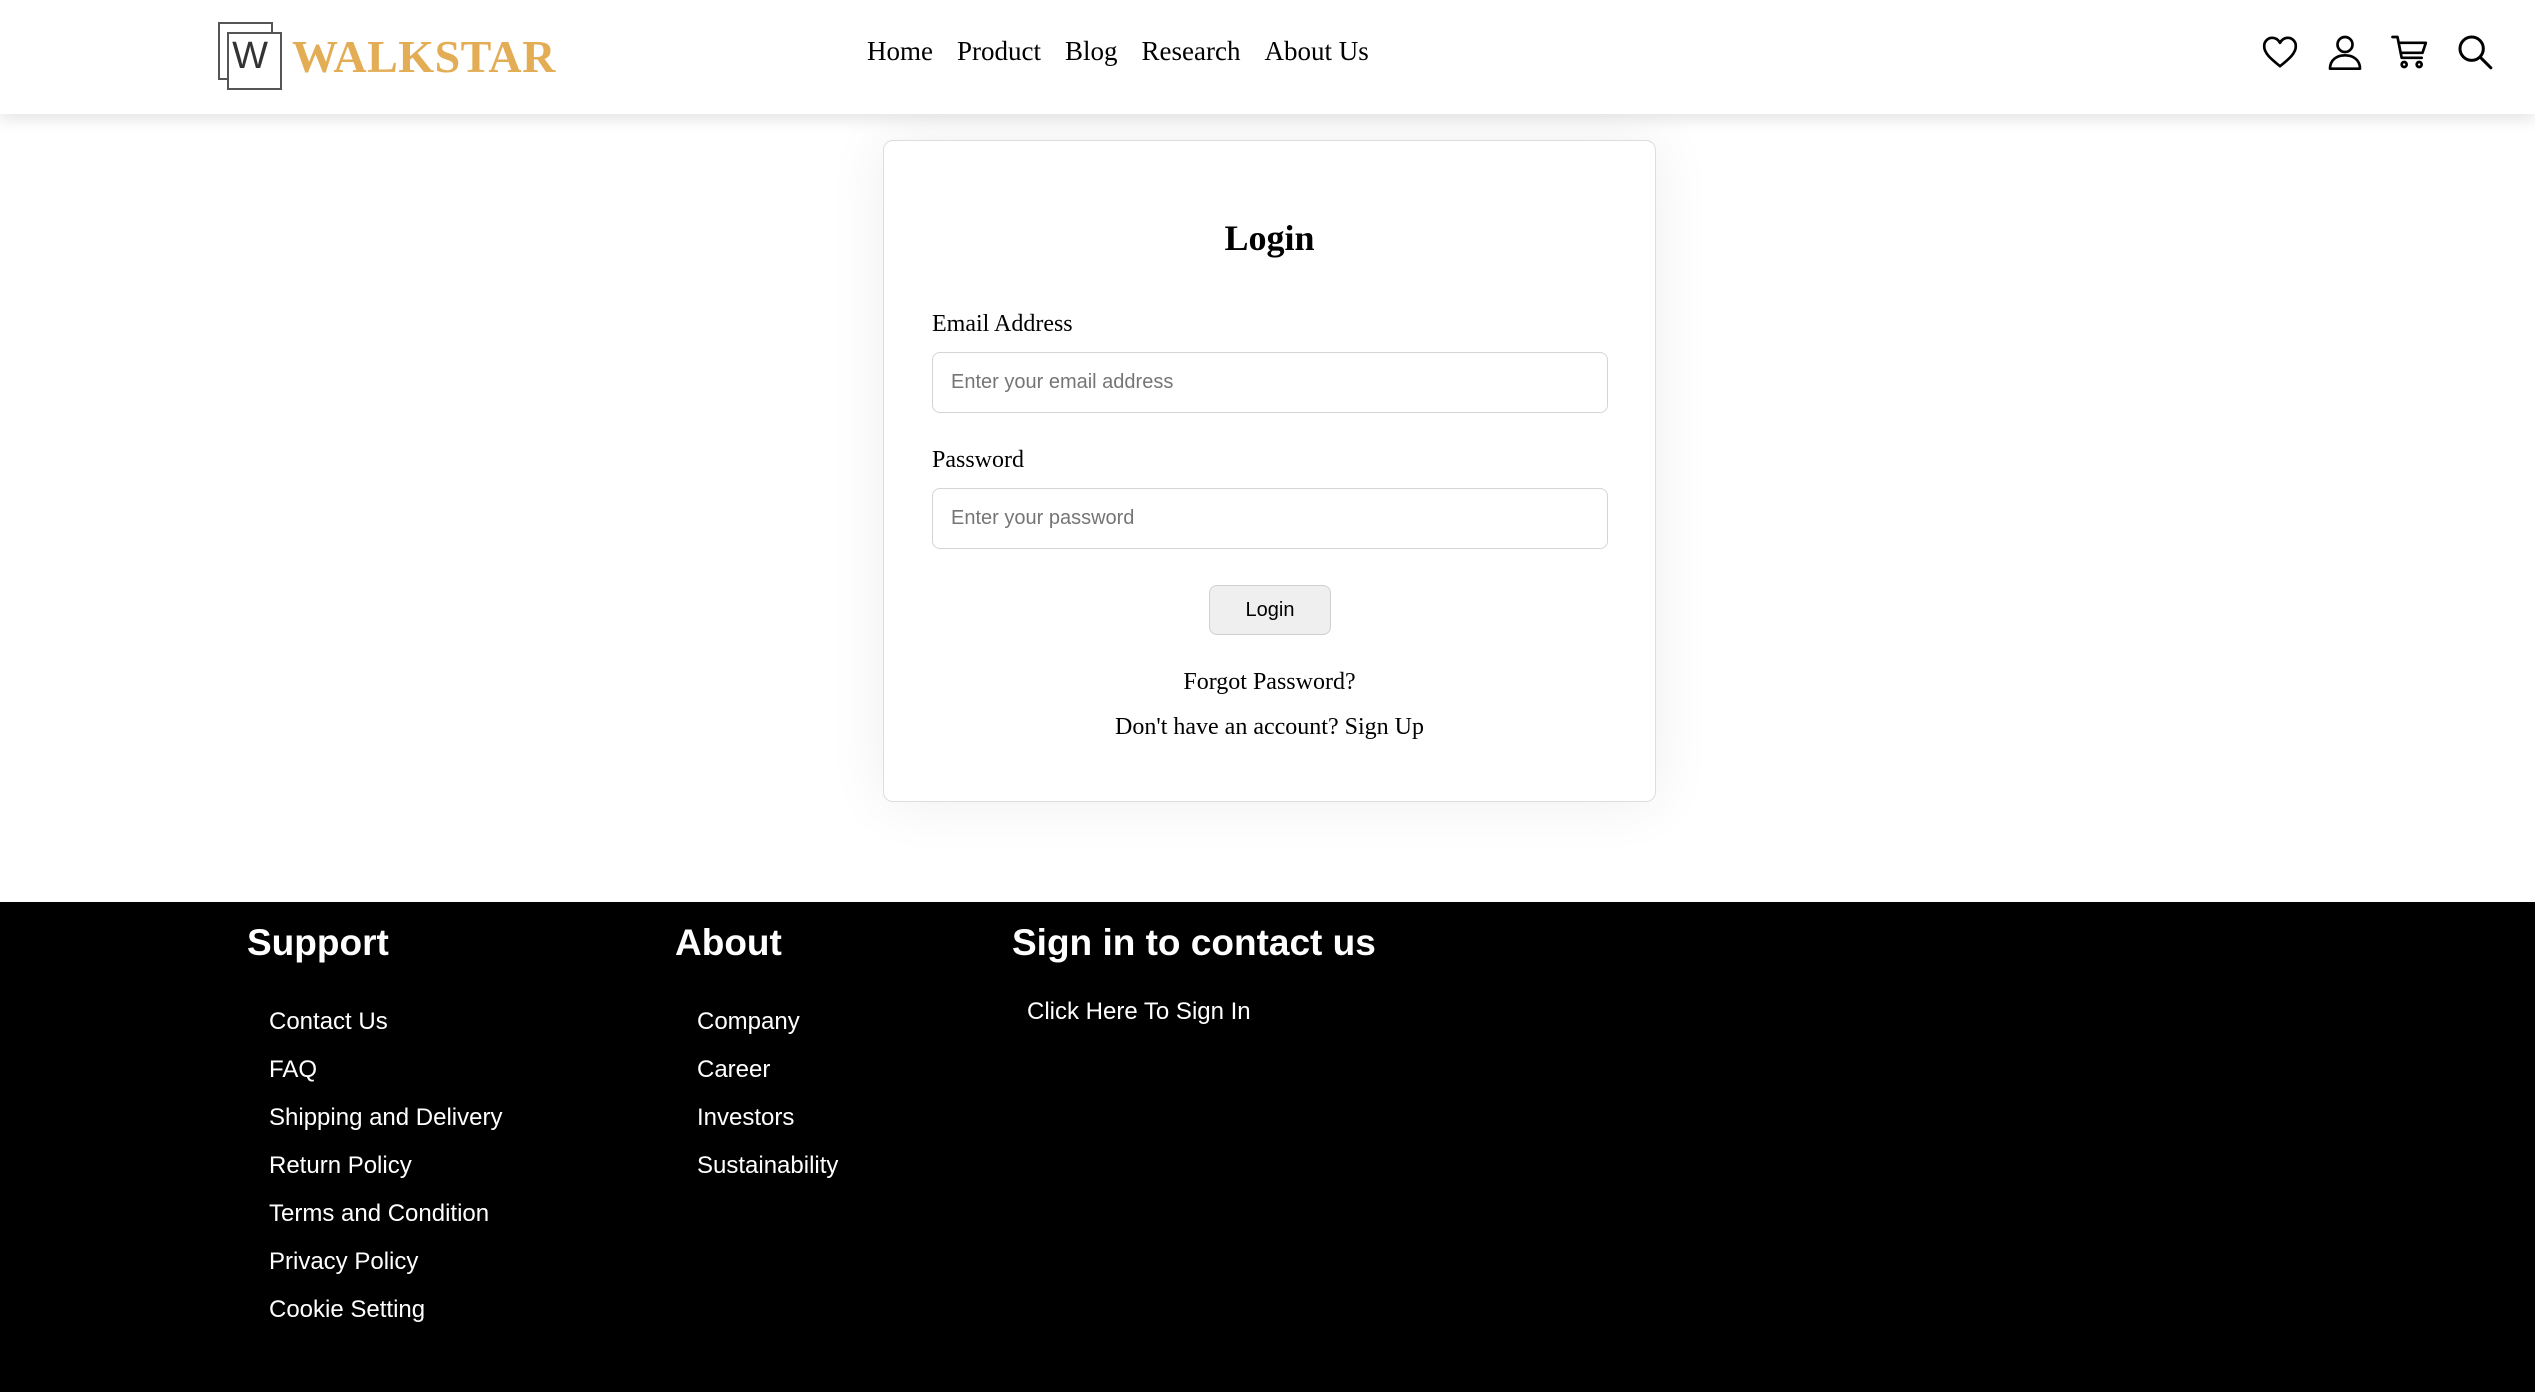  What do you see at coordinates (379, 1213) in the screenshot?
I see `footer-link-terms: Terms and Condition` at bounding box center [379, 1213].